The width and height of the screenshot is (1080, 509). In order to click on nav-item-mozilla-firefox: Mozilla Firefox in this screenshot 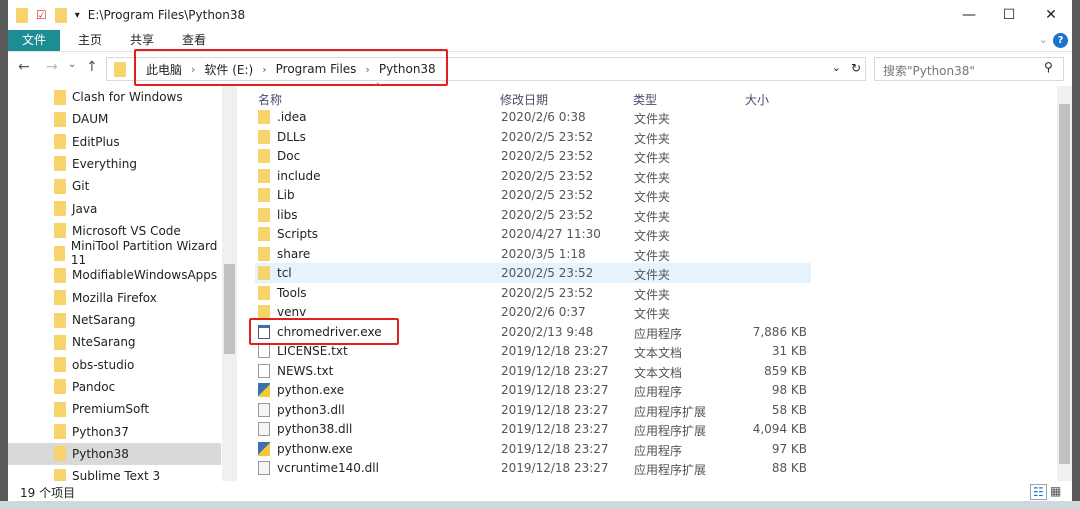, I will do `click(114, 298)`.